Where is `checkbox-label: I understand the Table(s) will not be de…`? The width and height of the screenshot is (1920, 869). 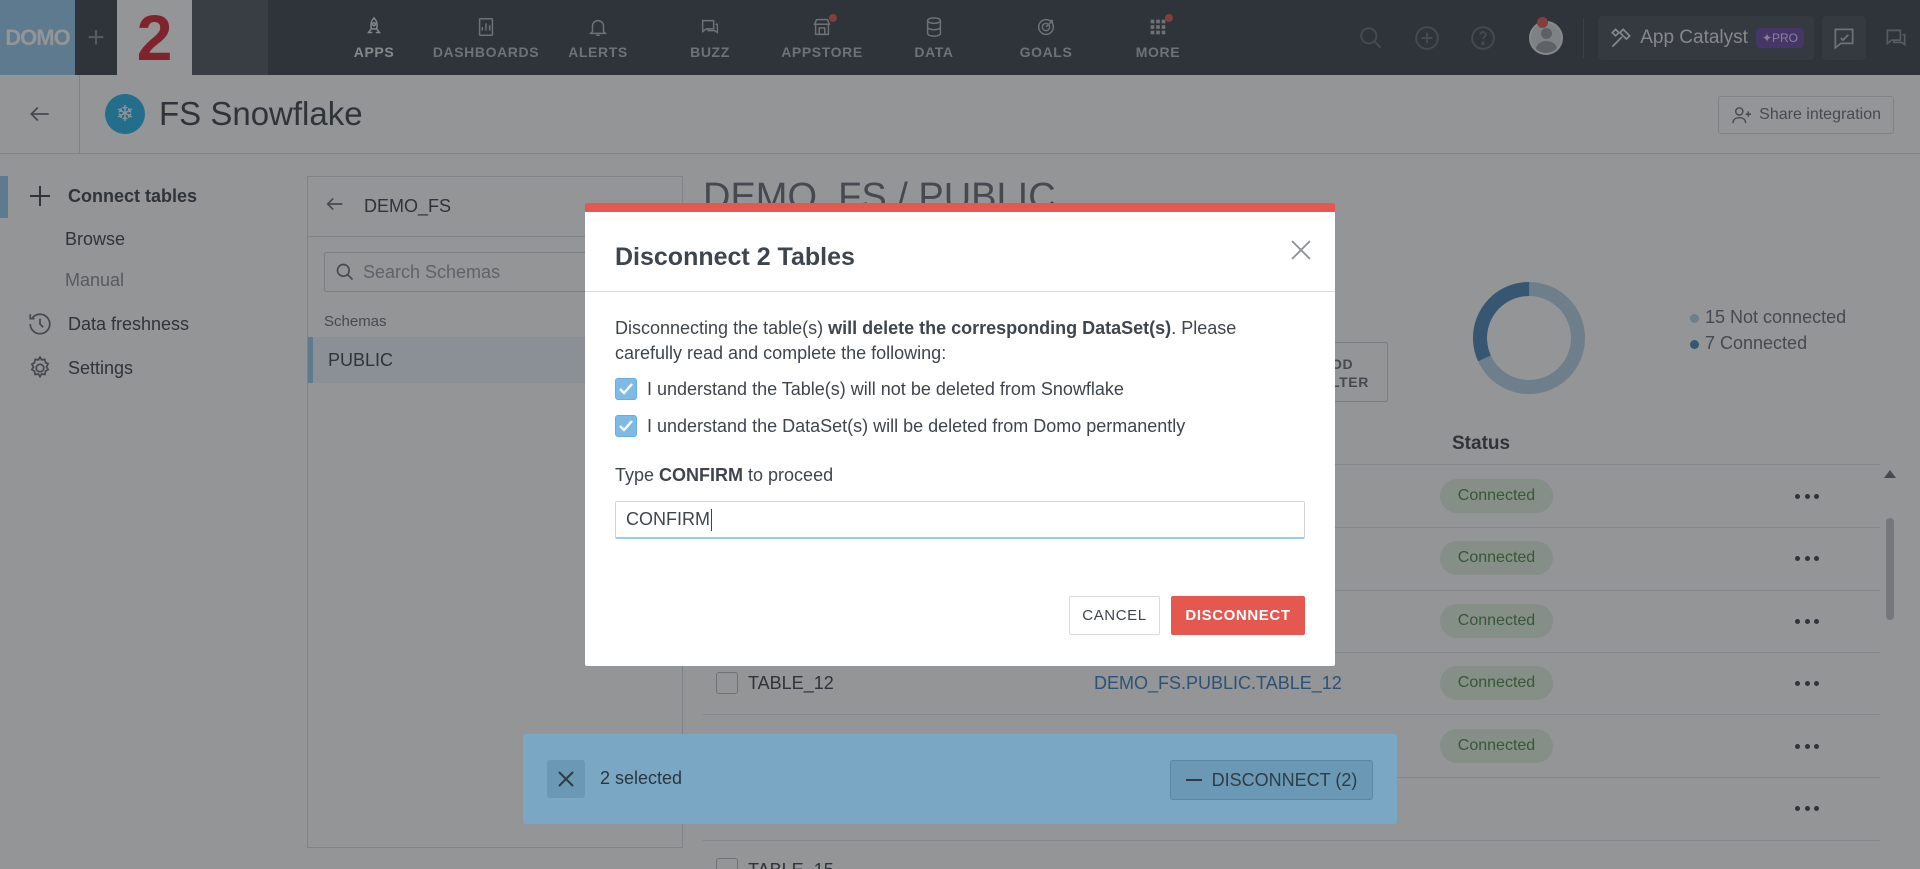
checkbox-label: I understand the Table(s) will not be de… is located at coordinates (885, 388).